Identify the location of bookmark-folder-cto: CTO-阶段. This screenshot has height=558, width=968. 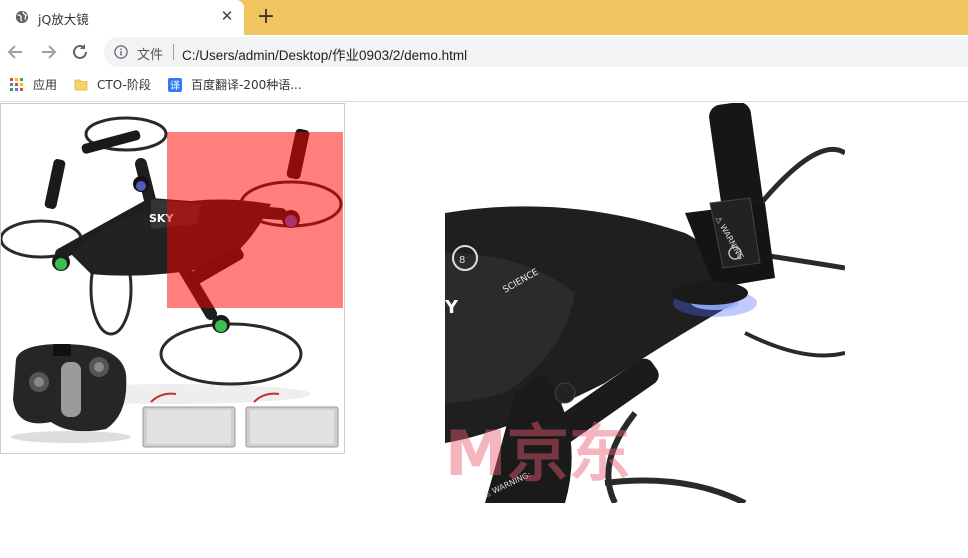
(119, 85).